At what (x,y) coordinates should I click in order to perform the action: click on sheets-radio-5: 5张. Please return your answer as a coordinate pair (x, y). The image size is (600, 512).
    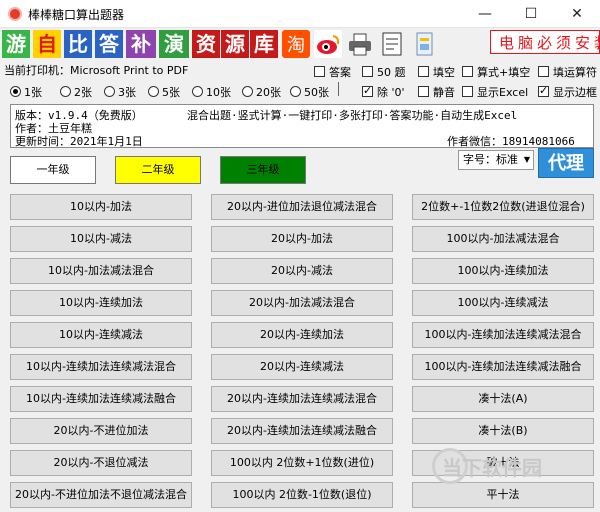
    Looking at the image, I should click on (164, 92).